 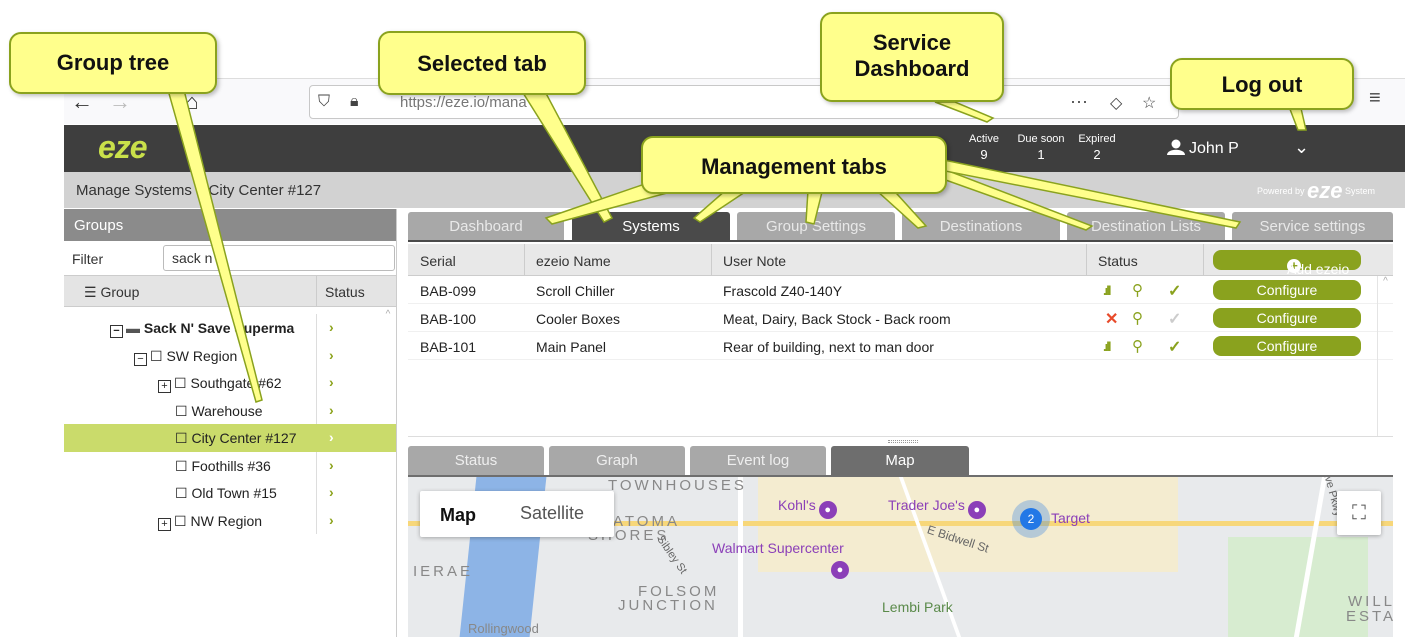 What do you see at coordinates (111, 292) in the screenshot?
I see `col-group: ☰ Group` at bounding box center [111, 292].